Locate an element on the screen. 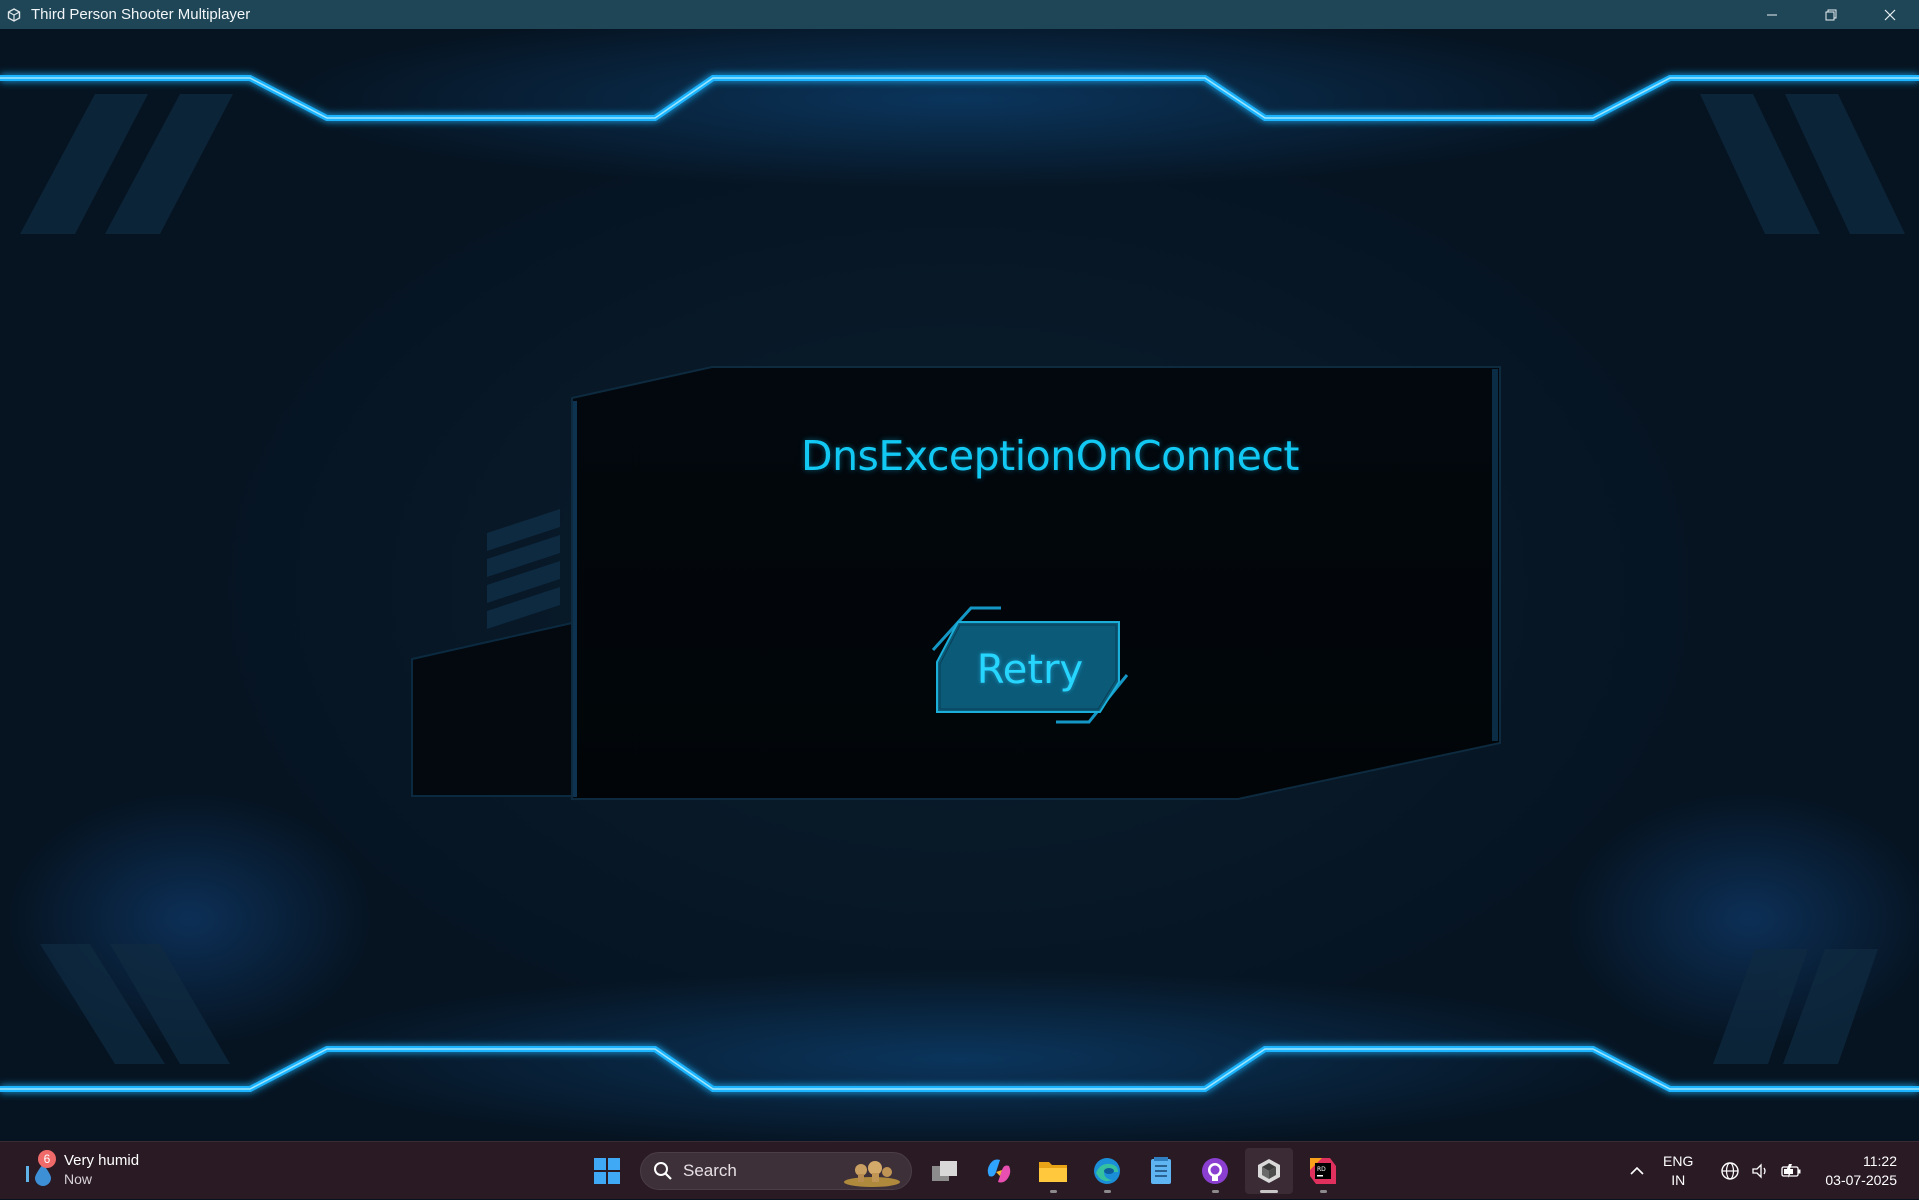 This screenshot has height=1200, width=1919. search-box: Search is located at coordinates (776, 1171).